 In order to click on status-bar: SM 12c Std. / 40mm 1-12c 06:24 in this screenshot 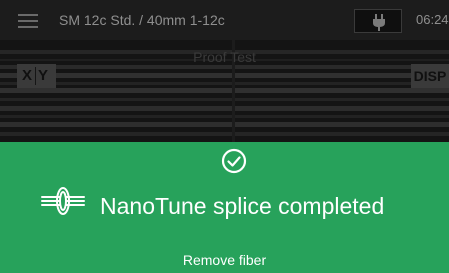, I will do `click(224, 20)`.